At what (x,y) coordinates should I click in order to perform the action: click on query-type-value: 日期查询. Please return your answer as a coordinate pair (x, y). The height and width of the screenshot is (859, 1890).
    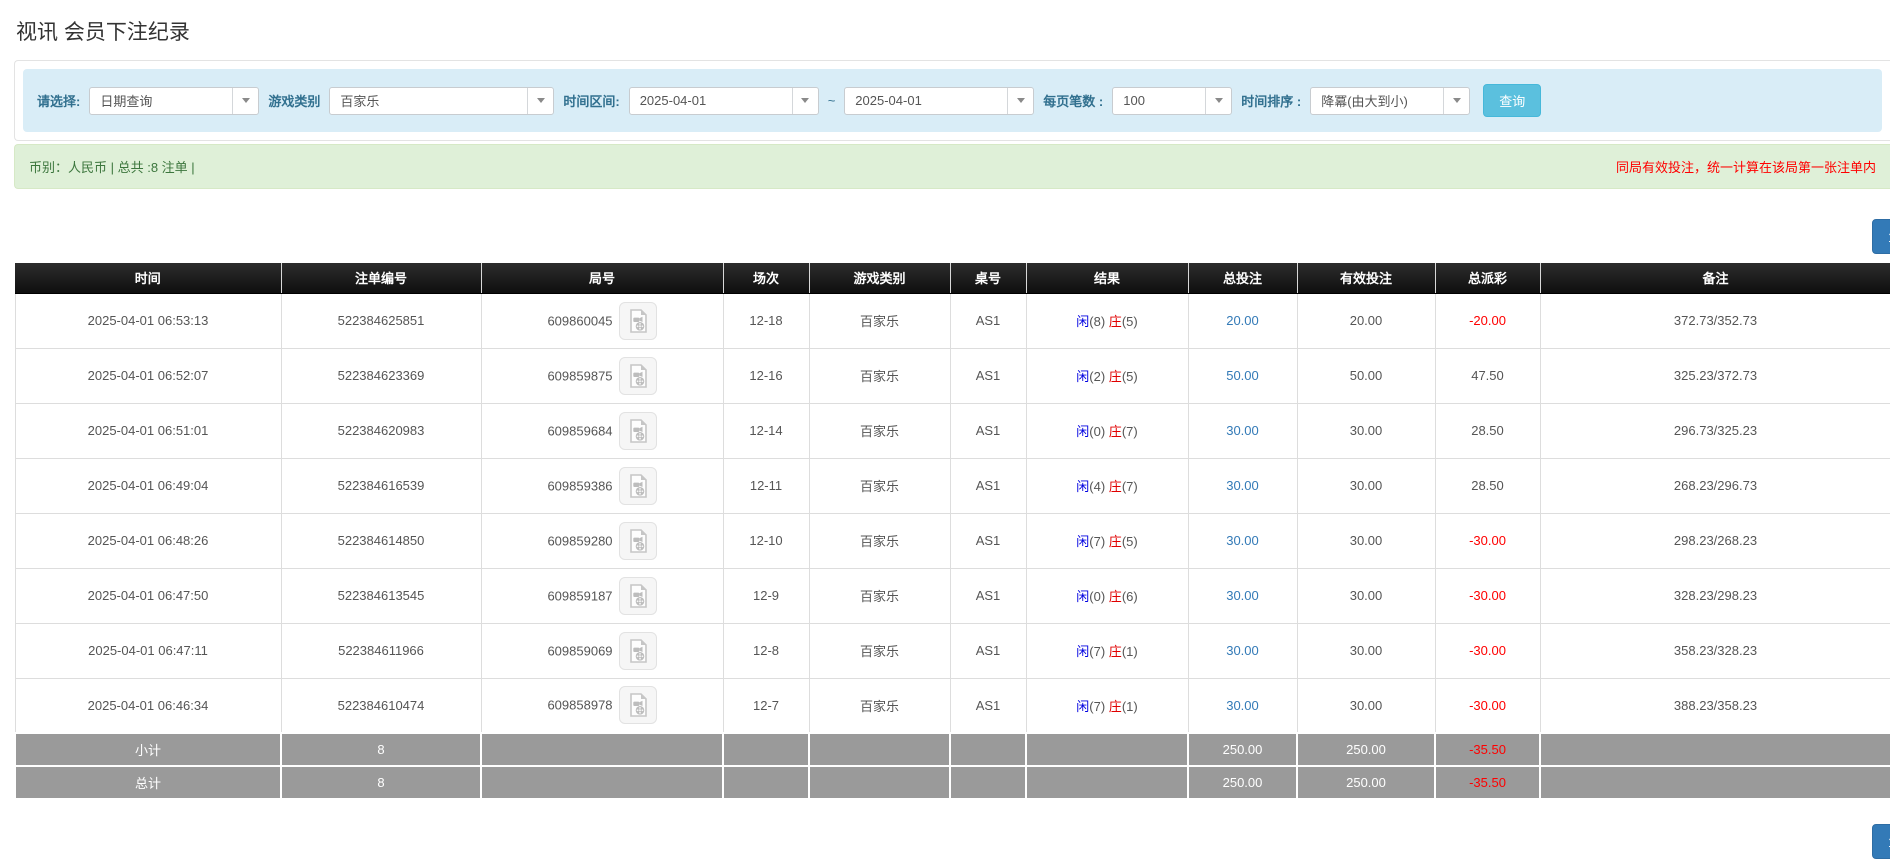
    Looking at the image, I should click on (126, 101).